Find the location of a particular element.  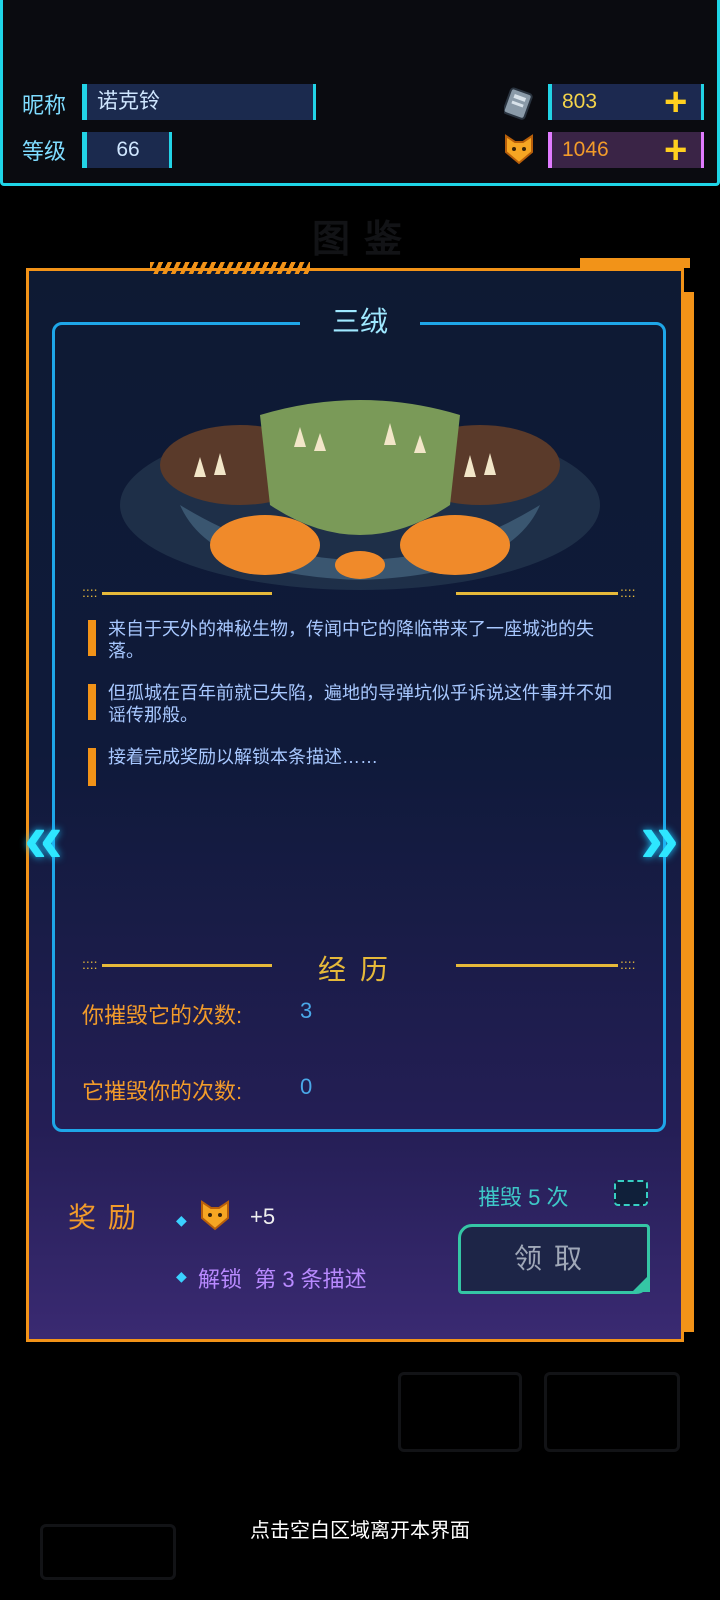

nickname-label: 昵称 is located at coordinates (44, 105).